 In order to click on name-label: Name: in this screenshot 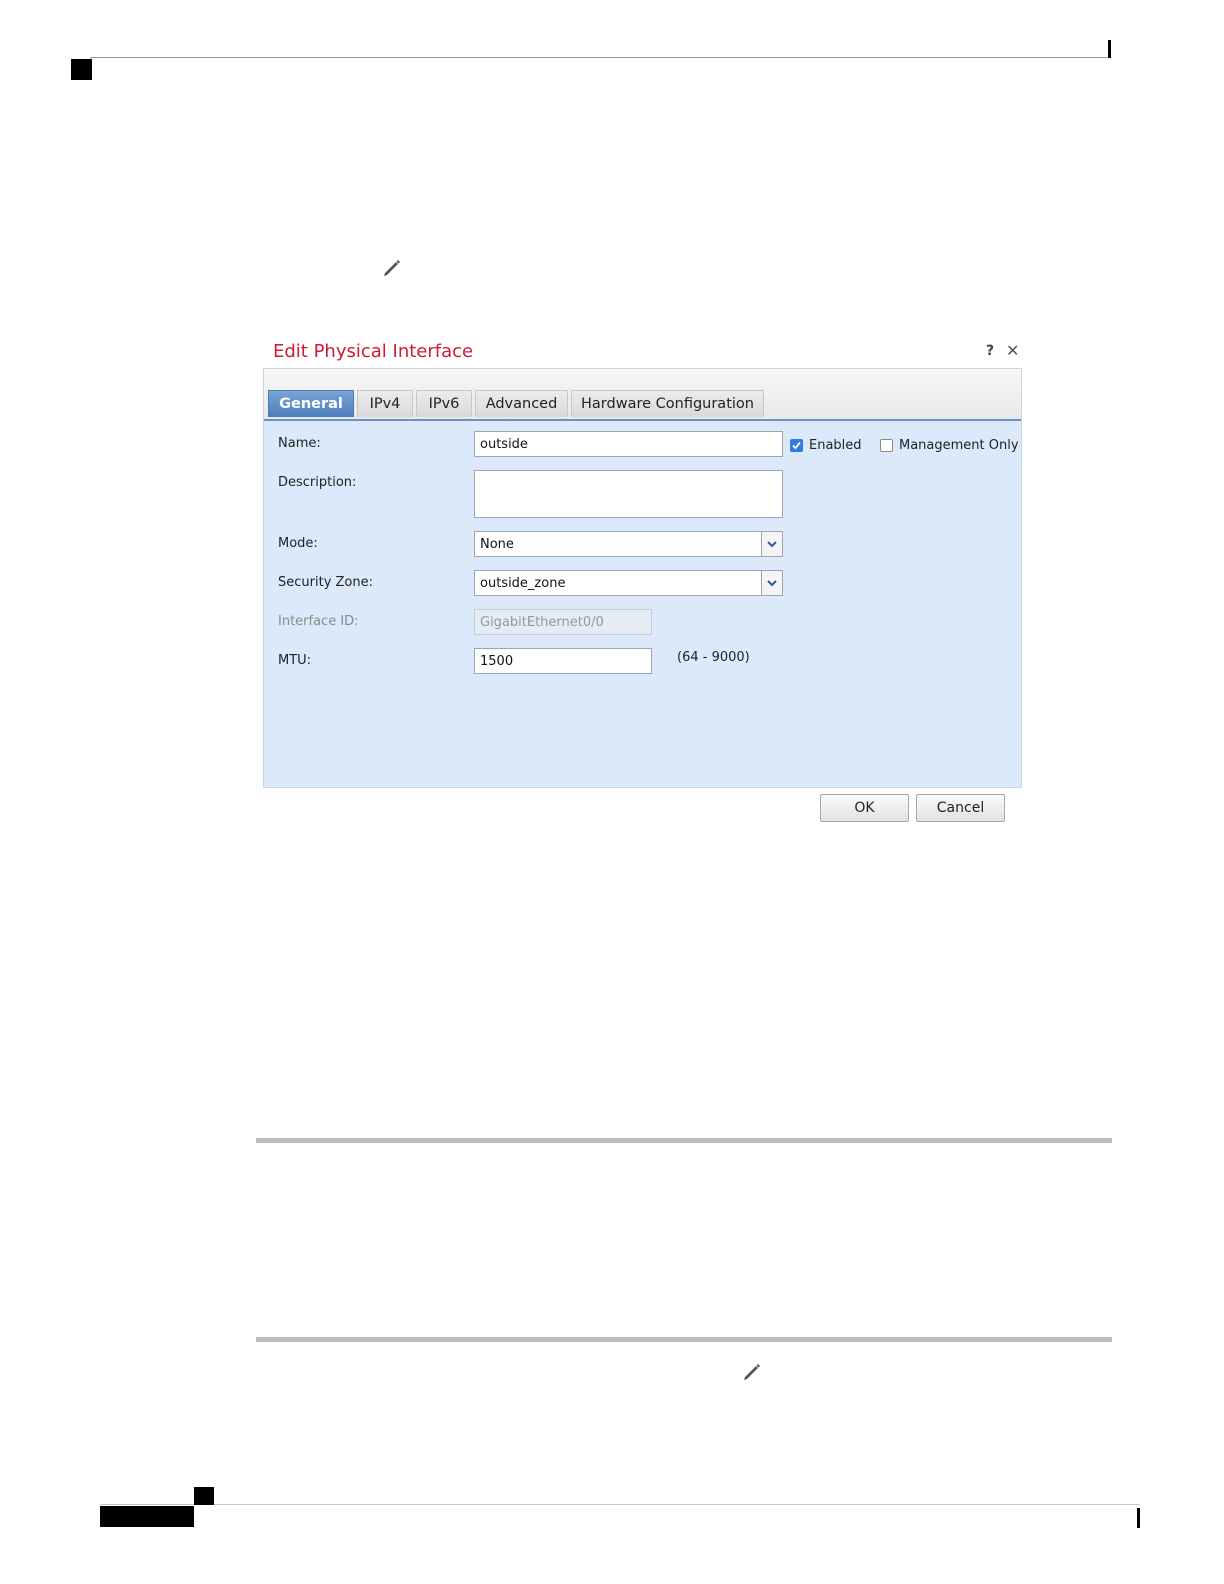, I will do `click(299, 443)`.